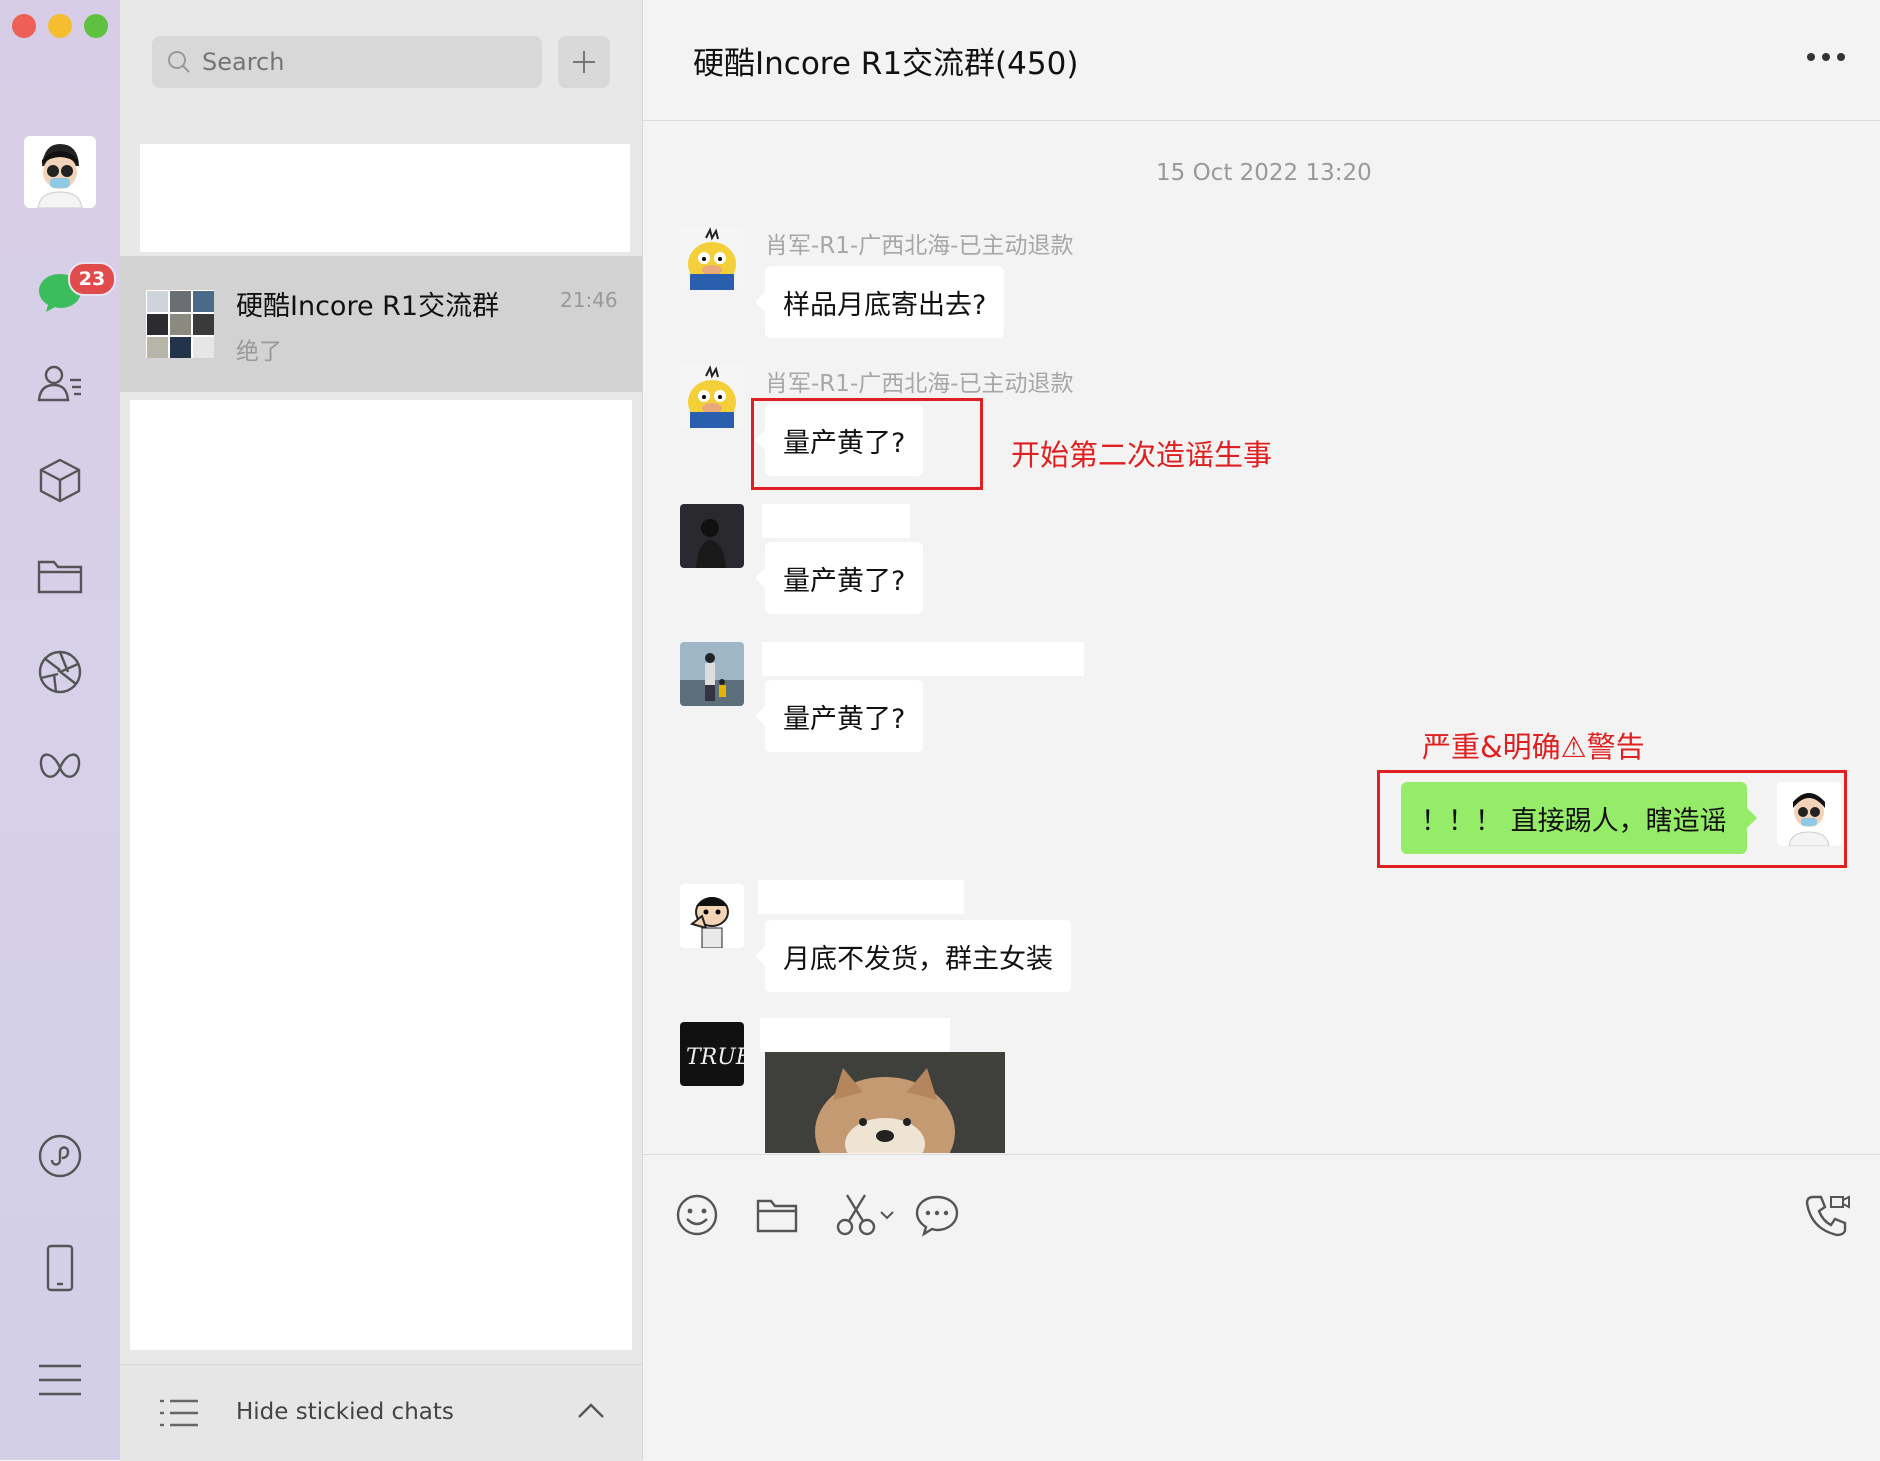  Describe the element at coordinates (60, 672) in the screenshot. I see `moments-icon` at that location.